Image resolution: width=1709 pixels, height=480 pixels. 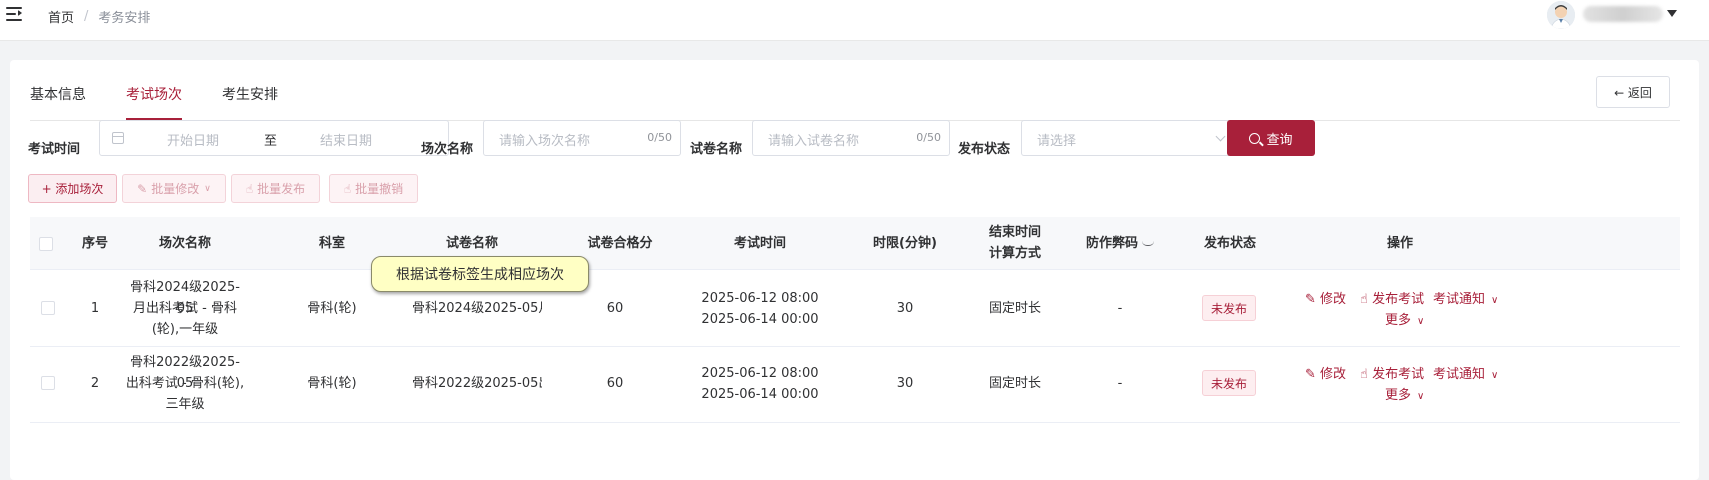 What do you see at coordinates (1459, 374) in the screenshot?
I see `exam-notice-label: 考试通知` at bounding box center [1459, 374].